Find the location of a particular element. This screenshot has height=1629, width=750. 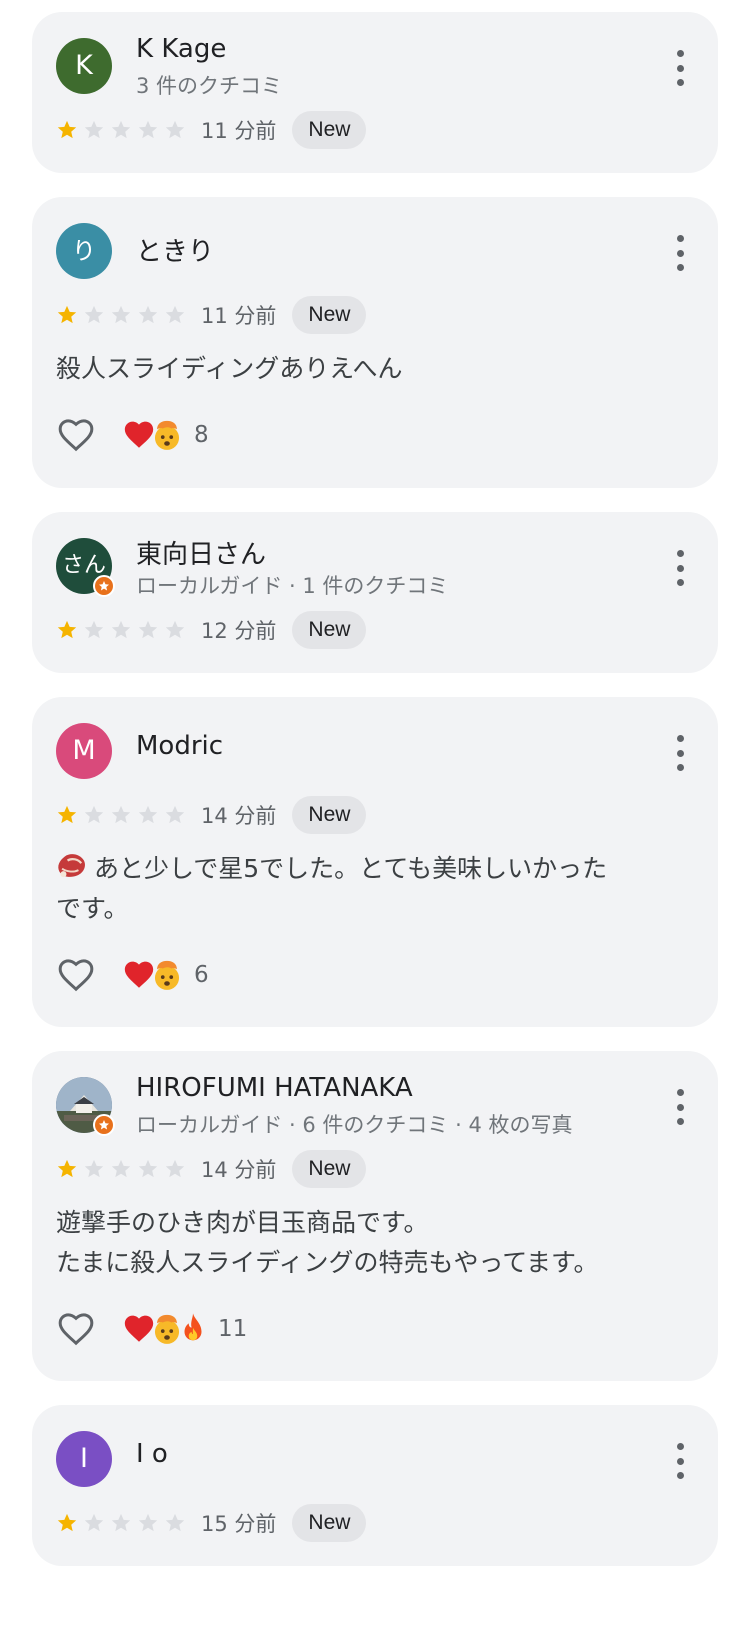

avatar: M is located at coordinates (84, 751).